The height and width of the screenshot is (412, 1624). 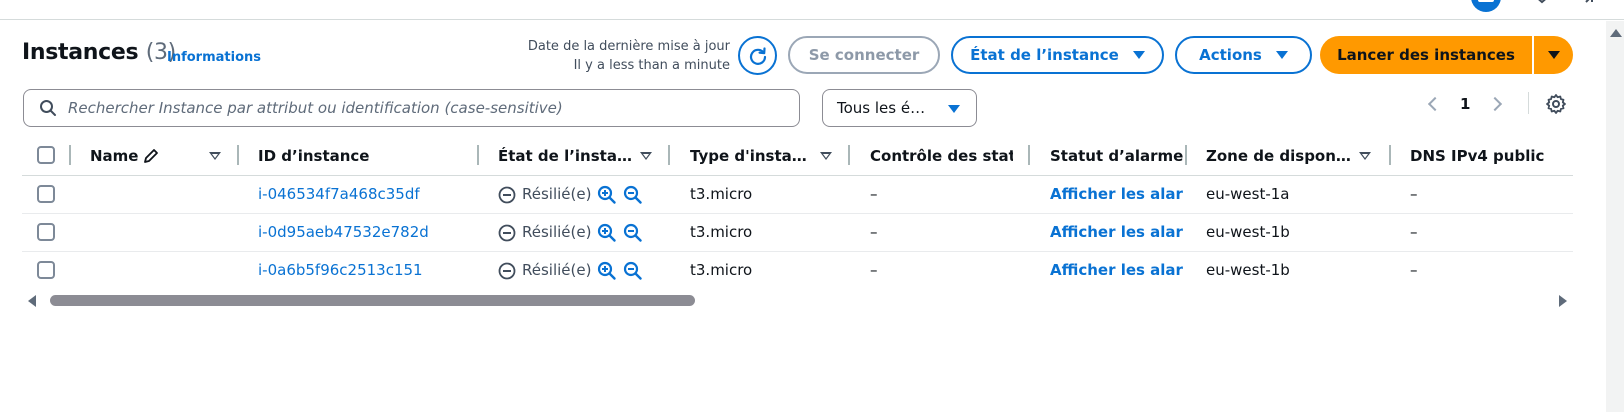 I want to click on pager-divider, so click(x=1528, y=103).